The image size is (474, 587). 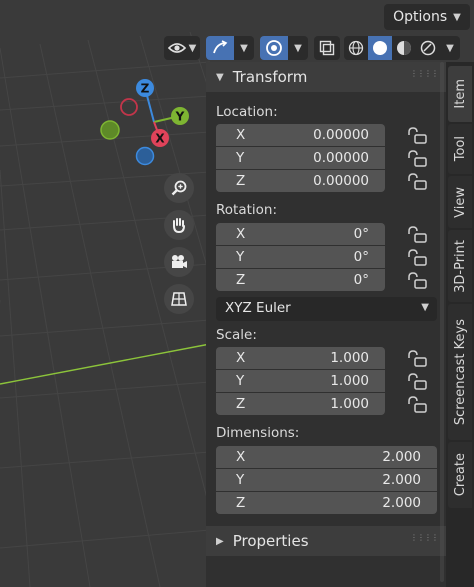 I want to click on rotation-y-lock-icon, so click(x=417, y=258).